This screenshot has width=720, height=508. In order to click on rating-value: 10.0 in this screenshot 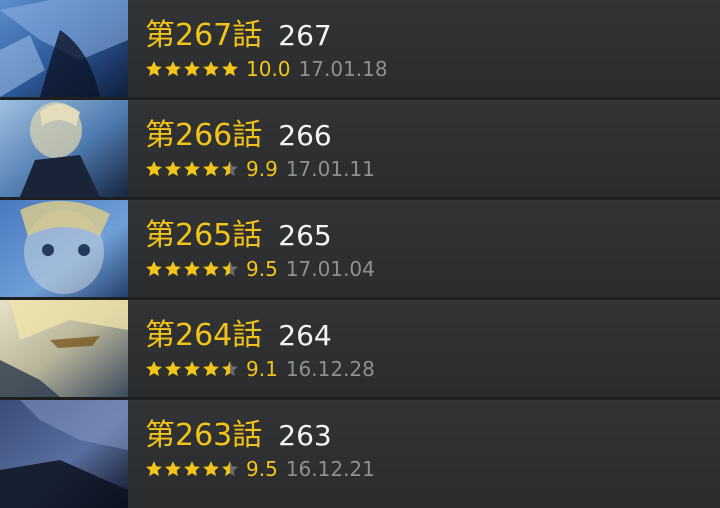, I will do `click(268, 69)`.